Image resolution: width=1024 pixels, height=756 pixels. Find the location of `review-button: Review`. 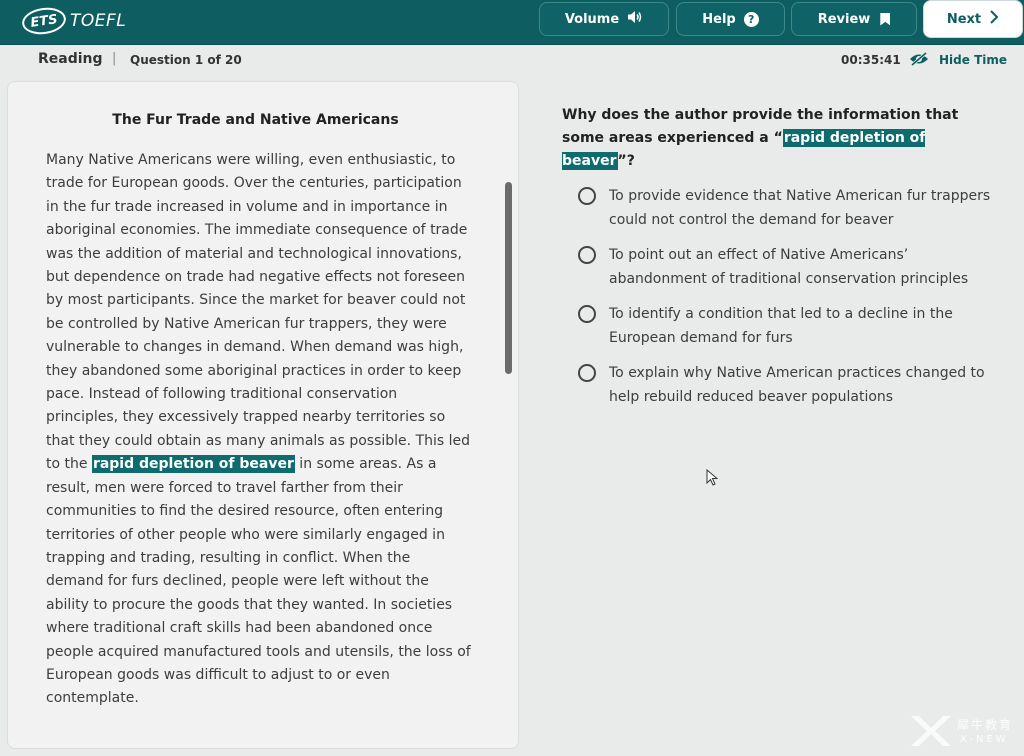

review-button: Review is located at coordinates (854, 19).